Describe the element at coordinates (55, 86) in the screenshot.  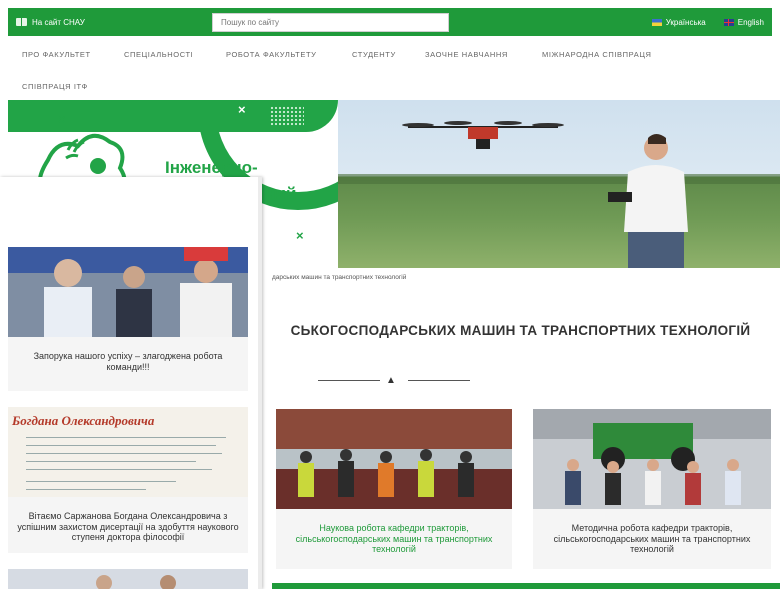
I see `nav-cooperation: Співпраця ІТФ` at that location.